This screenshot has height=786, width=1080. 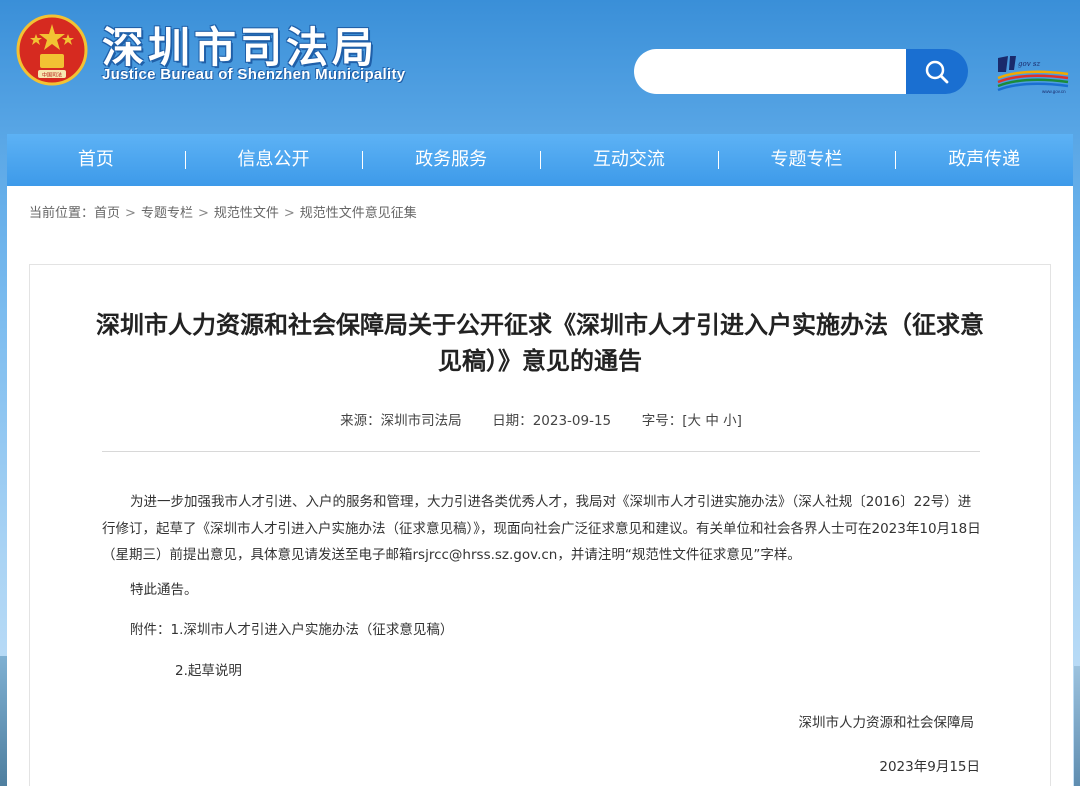 What do you see at coordinates (167, 213) in the screenshot?
I see `breadcrumb-special-topics: 专题专栏` at bounding box center [167, 213].